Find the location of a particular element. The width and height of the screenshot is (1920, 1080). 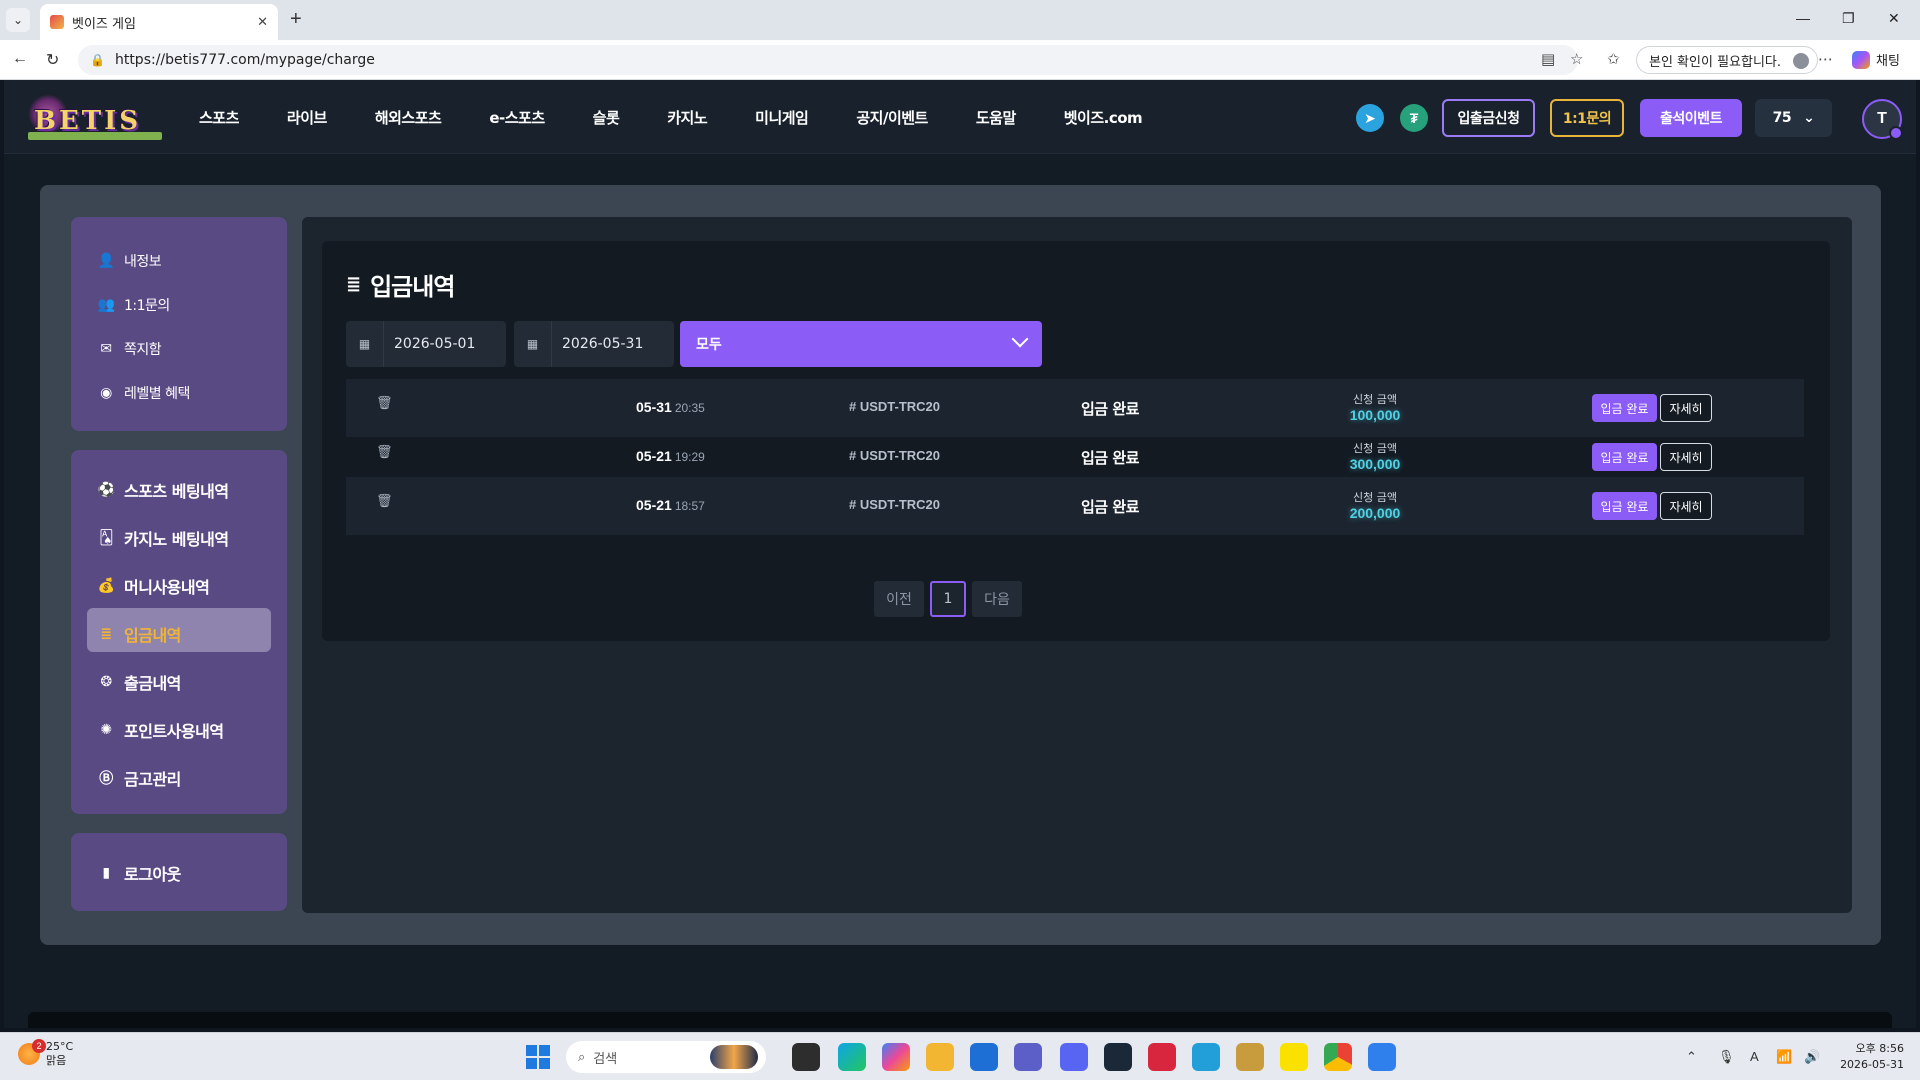

sidebar-item-casino-bets: 🂡 카지노 베팅내역 is located at coordinates (163, 538).